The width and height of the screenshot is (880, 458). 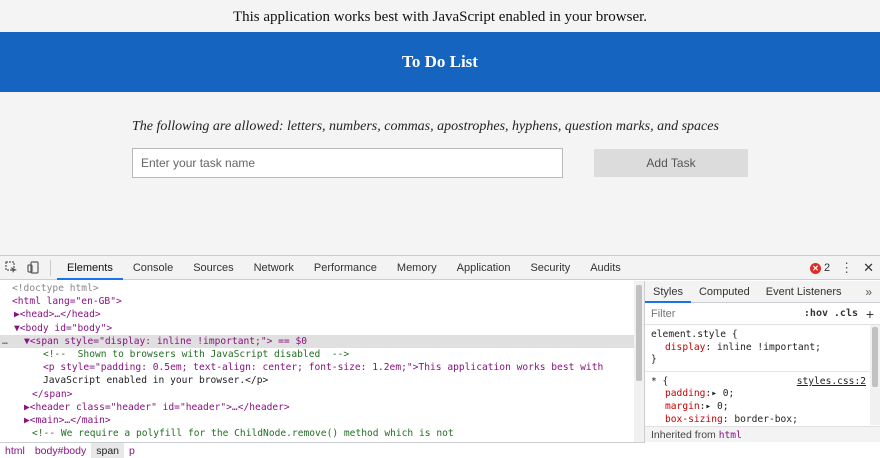 What do you see at coordinates (762, 407) in the screenshot?
I see `rule-declaration: margin:▸ 0;` at bounding box center [762, 407].